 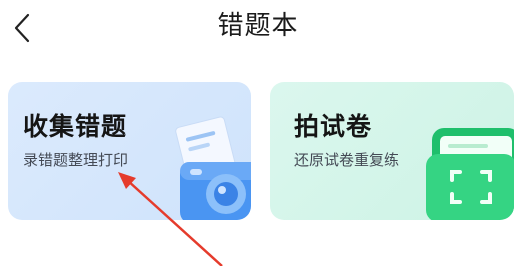 What do you see at coordinates (333, 126) in the screenshot?
I see `card-title: 拍试卷` at bounding box center [333, 126].